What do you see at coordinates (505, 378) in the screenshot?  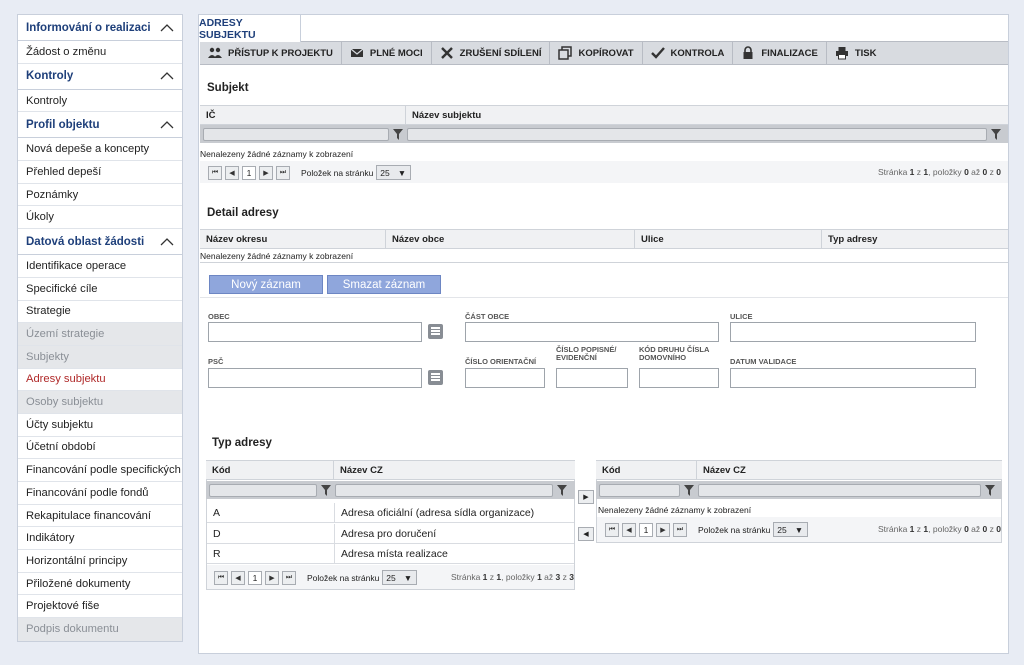 I see `cislo-orientacni-input` at bounding box center [505, 378].